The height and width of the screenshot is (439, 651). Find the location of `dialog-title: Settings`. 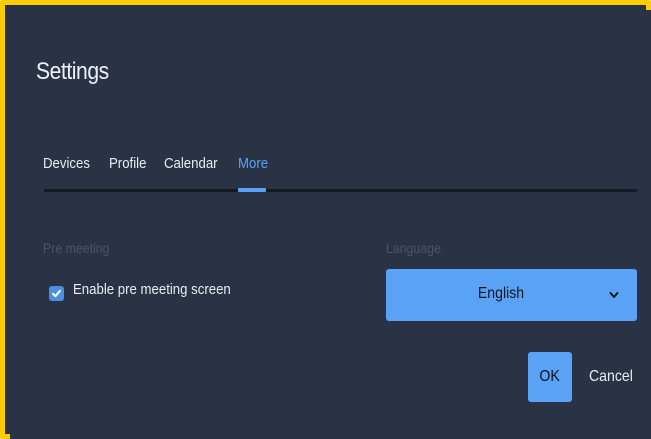

dialog-title: Settings is located at coordinates (72, 71).